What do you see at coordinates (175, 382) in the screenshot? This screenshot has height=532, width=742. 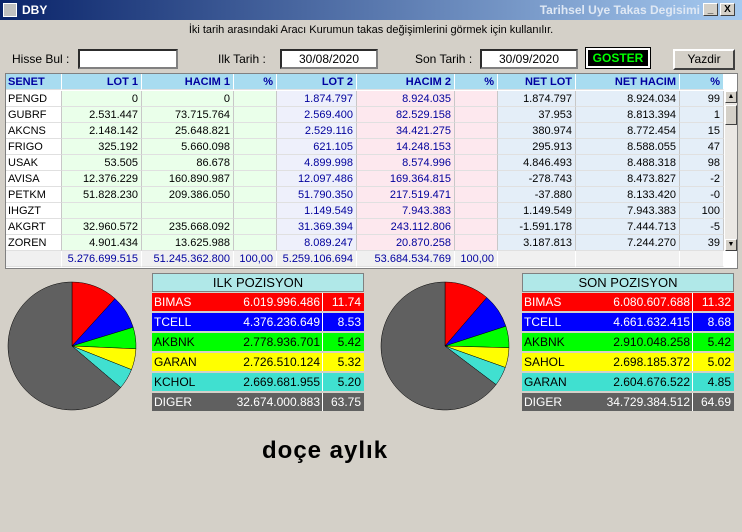 I see `position-symbol: KCHOL` at bounding box center [175, 382].